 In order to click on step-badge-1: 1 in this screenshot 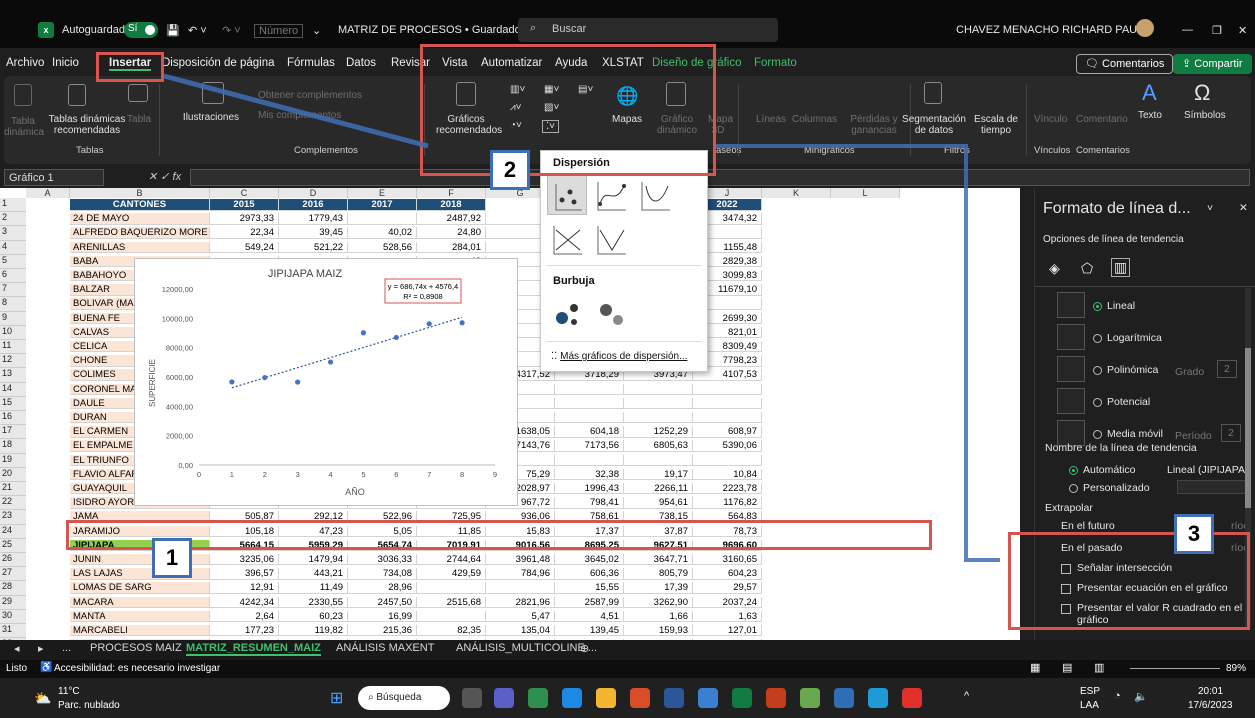, I will do `click(172, 558)`.